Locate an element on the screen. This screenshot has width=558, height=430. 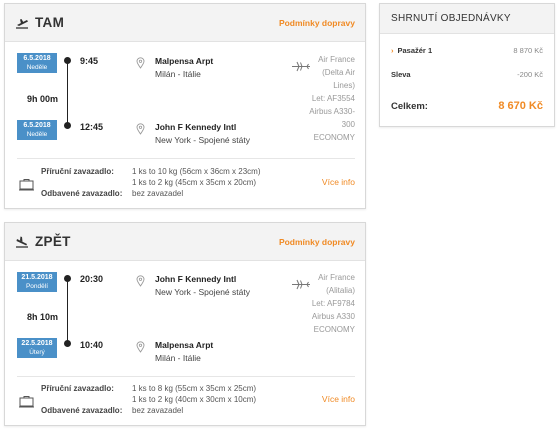
outbound-more-info-link: Více info is located at coordinates (338, 182).